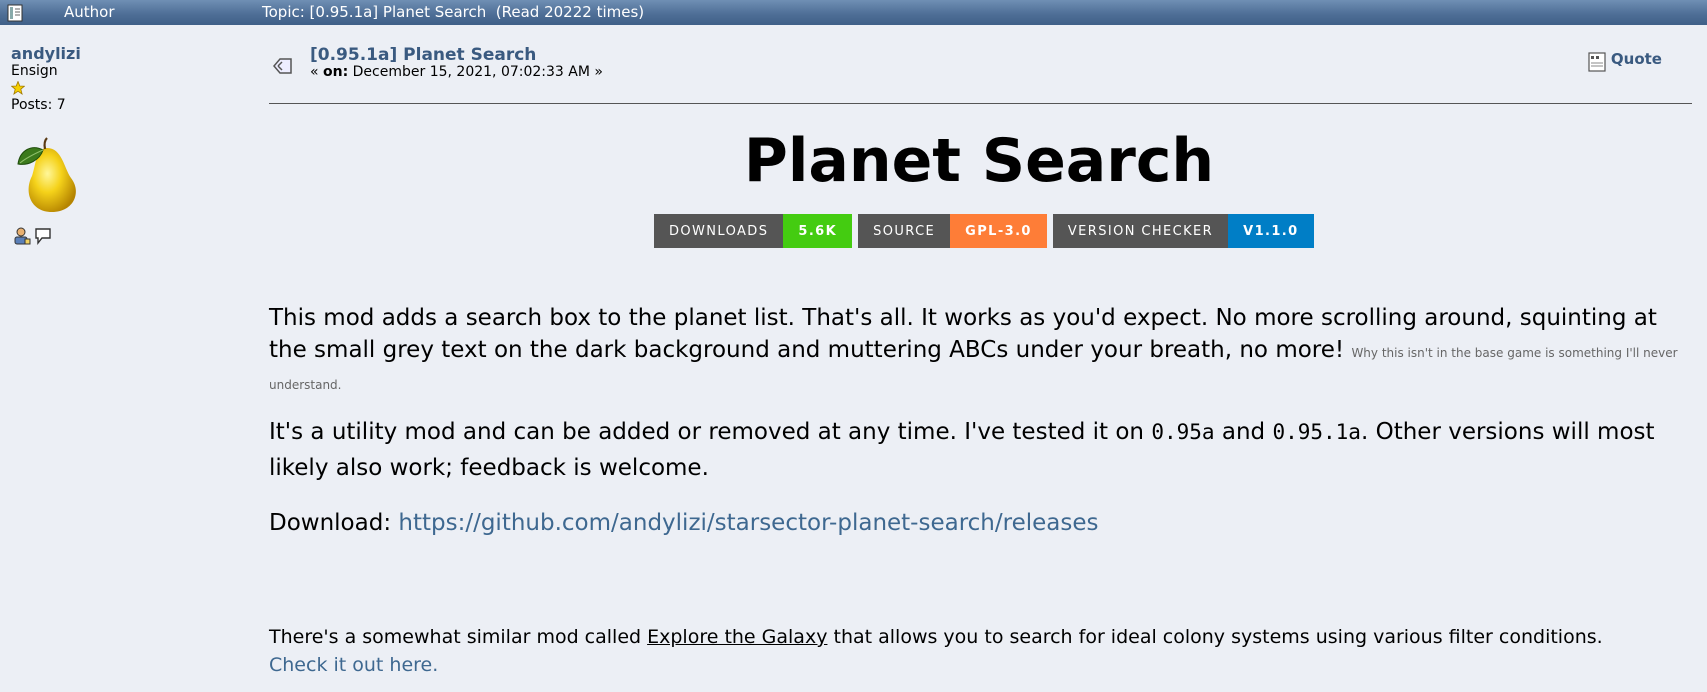 The width and height of the screenshot is (1707, 692). What do you see at coordinates (980, 103) in the screenshot?
I see `post-divider` at bounding box center [980, 103].